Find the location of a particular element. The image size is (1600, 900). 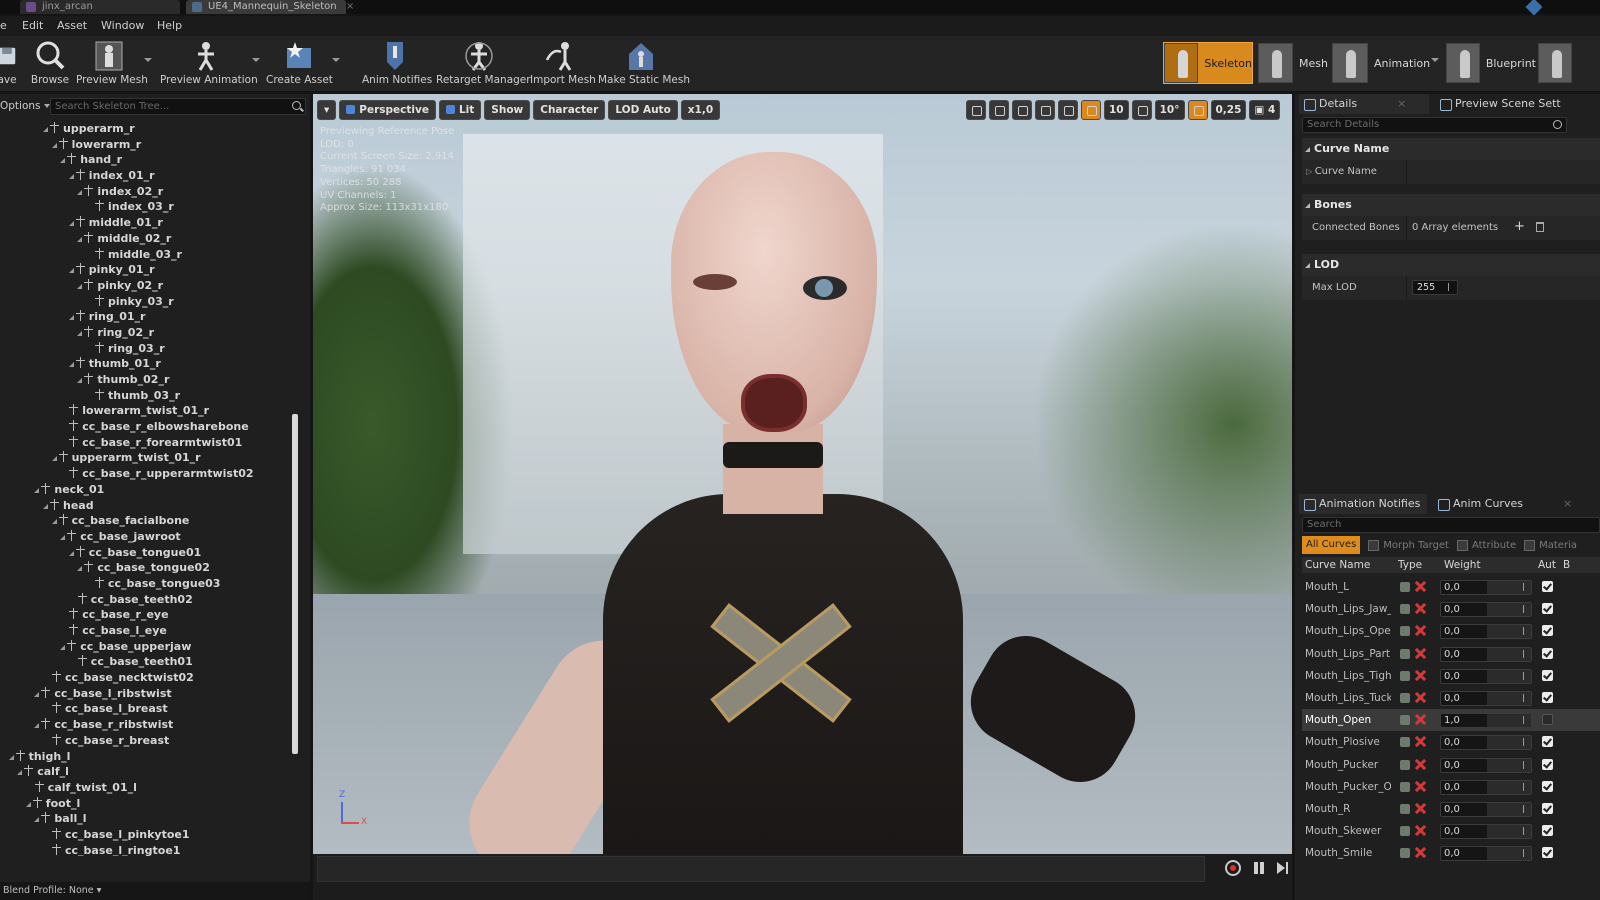

bone-row: pinky_03_r is located at coordinates (148, 302).